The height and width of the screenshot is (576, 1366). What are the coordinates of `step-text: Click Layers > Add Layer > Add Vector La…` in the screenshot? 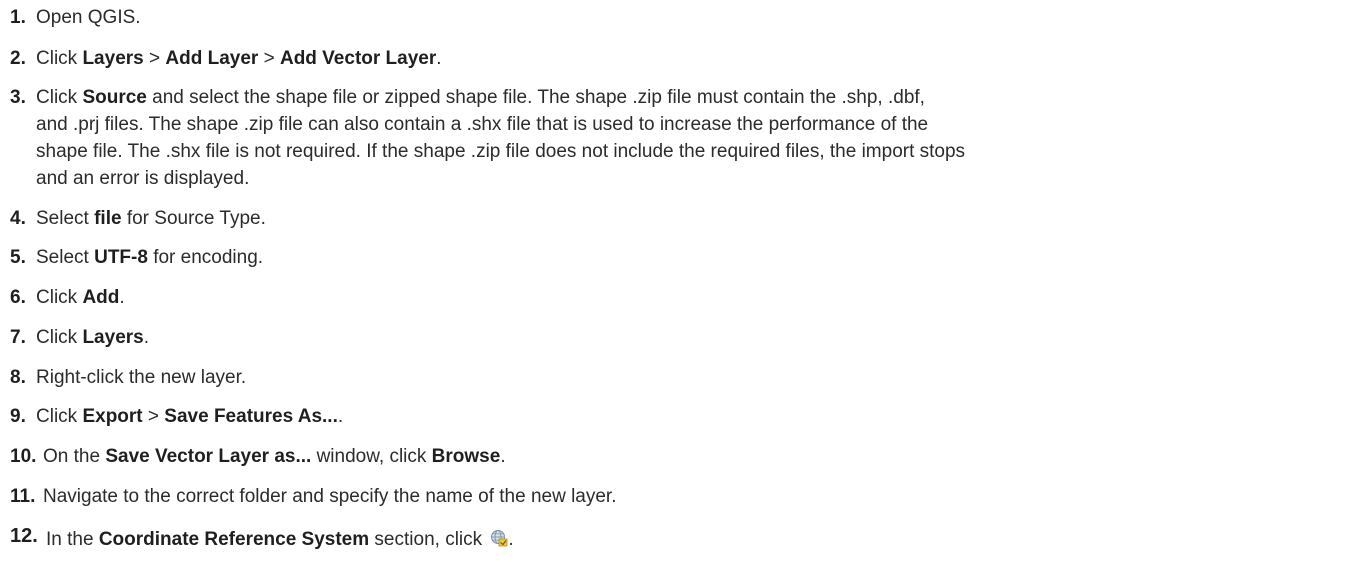 It's located at (239, 58).